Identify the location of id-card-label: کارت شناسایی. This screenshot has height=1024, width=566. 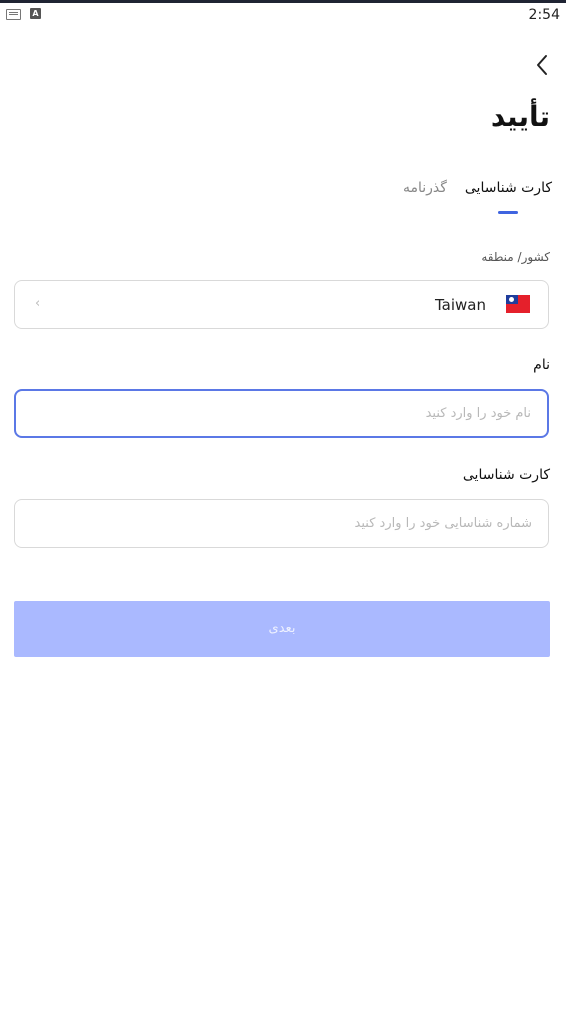
(506, 475).